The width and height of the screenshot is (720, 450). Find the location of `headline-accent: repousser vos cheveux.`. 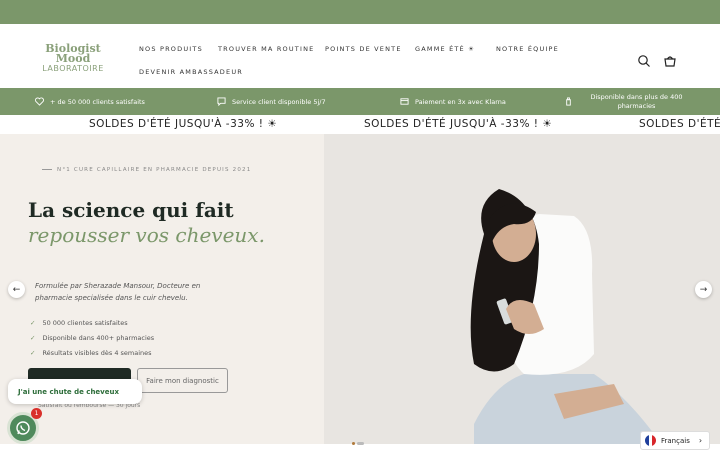

headline-accent: repousser vos cheveux. is located at coordinates (146, 235).